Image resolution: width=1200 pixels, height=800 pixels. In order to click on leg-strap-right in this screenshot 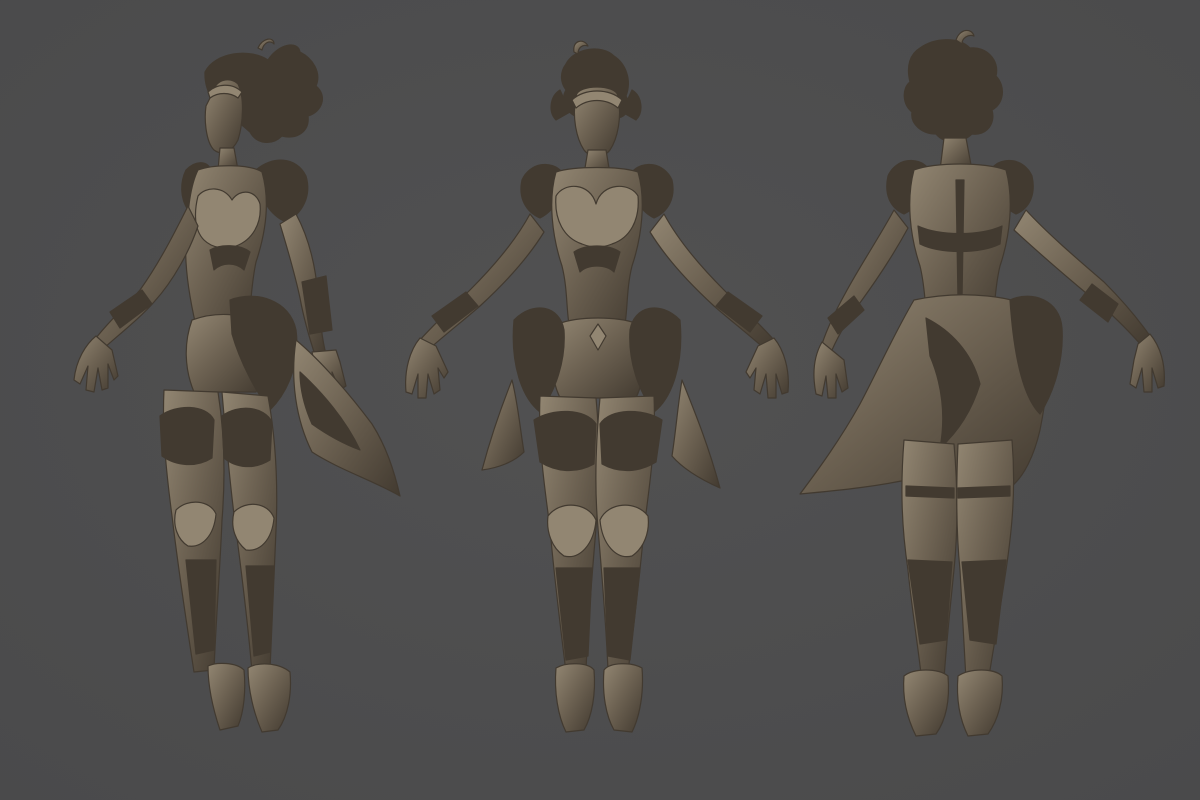, I will do `click(984, 492)`.